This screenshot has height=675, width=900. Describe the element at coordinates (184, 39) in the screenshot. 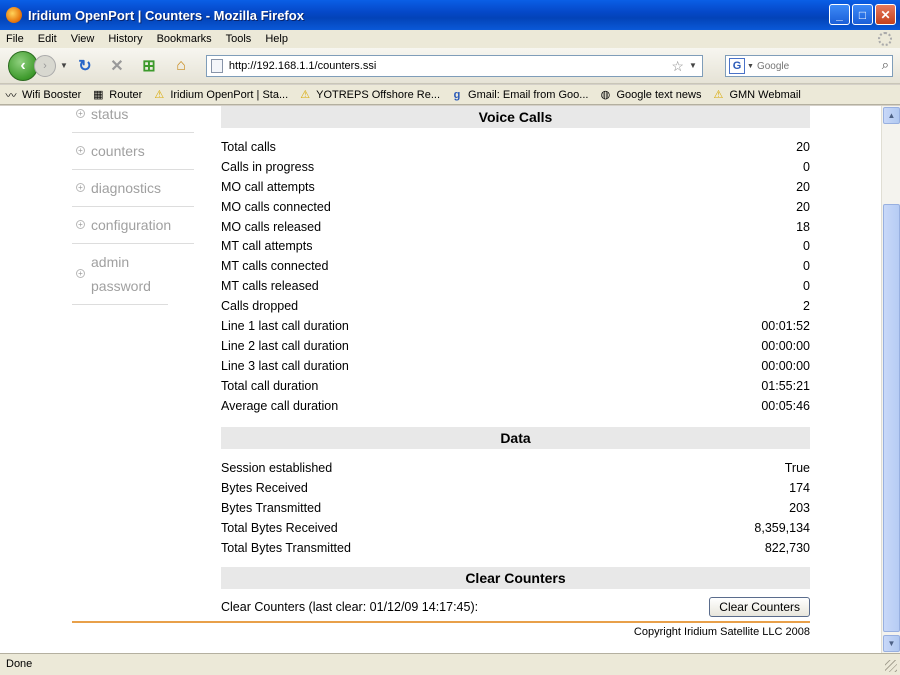

I see `menu-bookmarks: Bookmarks` at that location.